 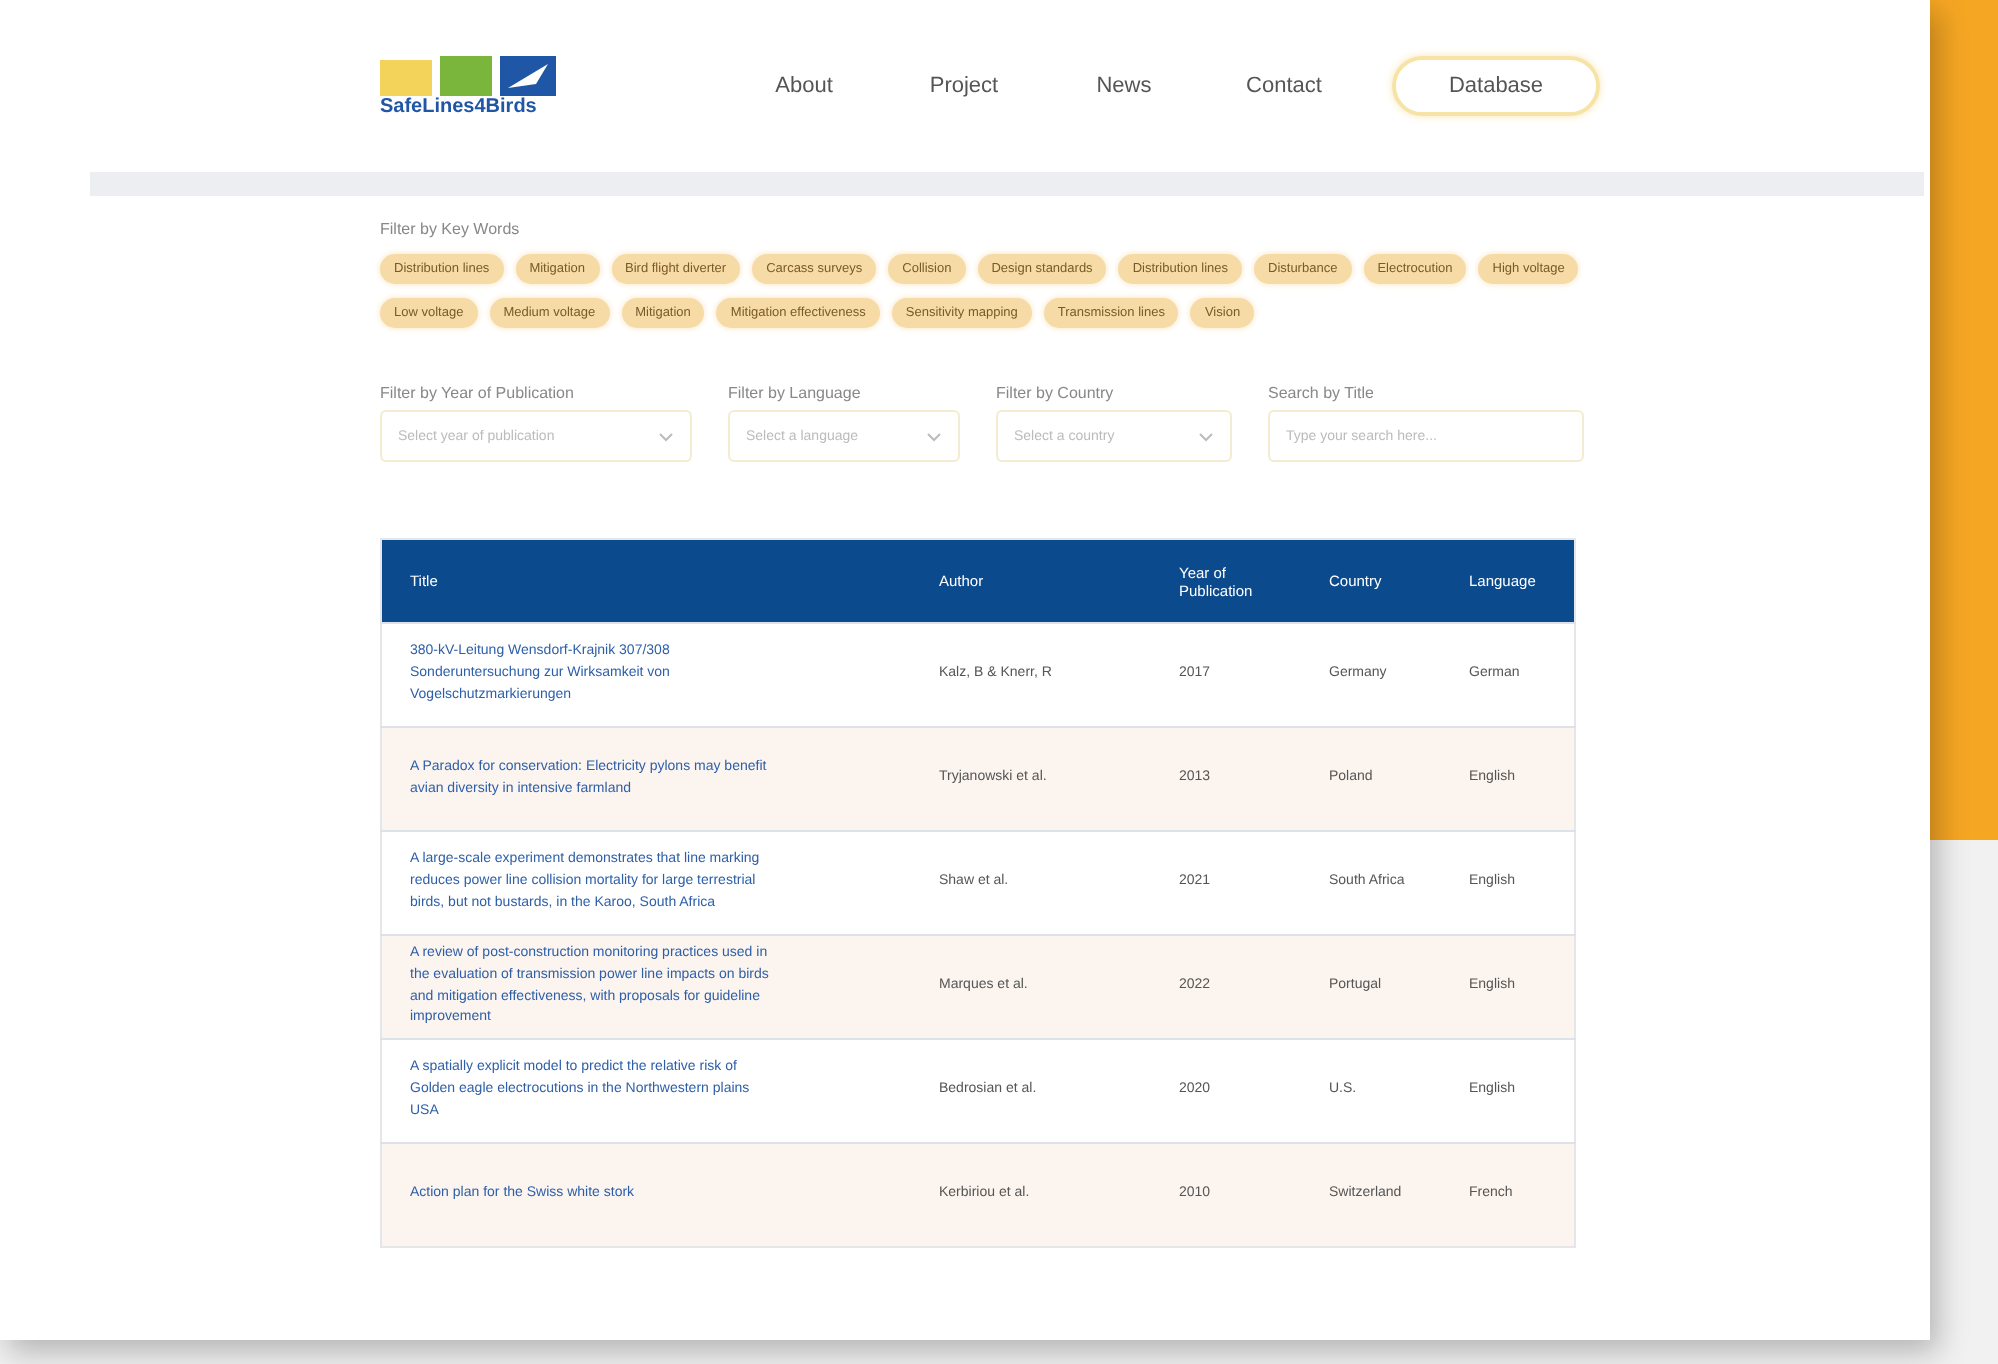 I want to click on logo-text: SafeLines4Birds, so click(x=459, y=106).